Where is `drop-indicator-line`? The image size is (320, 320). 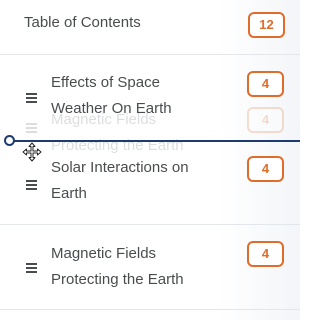
drop-indicator-line is located at coordinates (156, 141).